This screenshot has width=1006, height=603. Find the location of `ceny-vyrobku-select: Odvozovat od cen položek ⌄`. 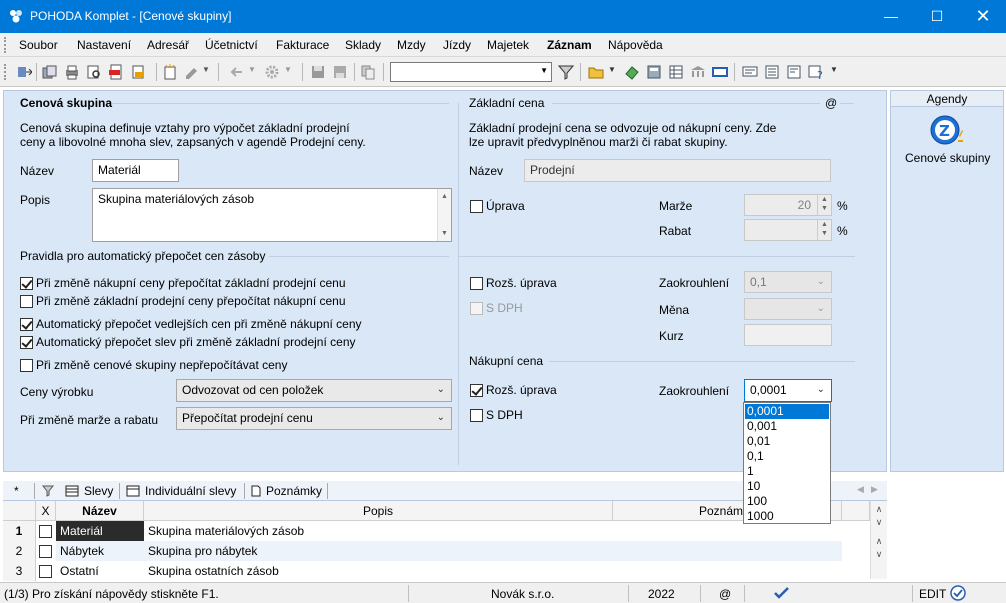

ceny-vyrobku-select: Odvozovat od cen položek ⌄ is located at coordinates (314, 390).